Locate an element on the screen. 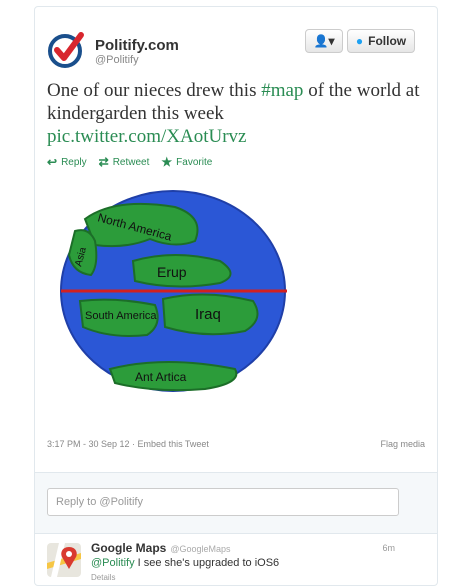 The width and height of the screenshot is (460, 587). retweet-action: ⇄ Retweet is located at coordinates (124, 162).